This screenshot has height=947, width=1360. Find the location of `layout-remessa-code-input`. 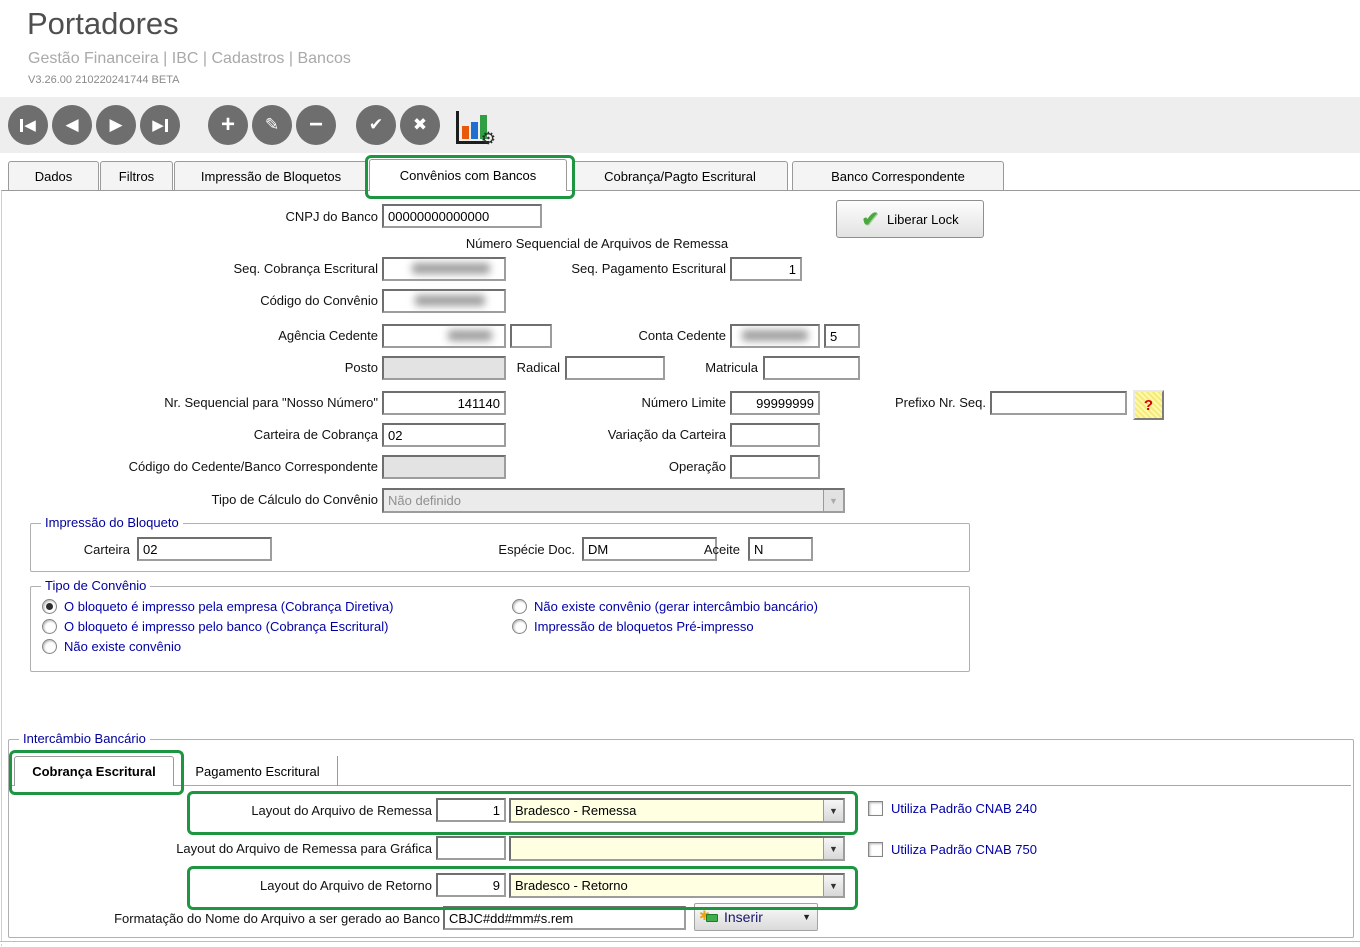

layout-remessa-code-input is located at coordinates (471, 810).